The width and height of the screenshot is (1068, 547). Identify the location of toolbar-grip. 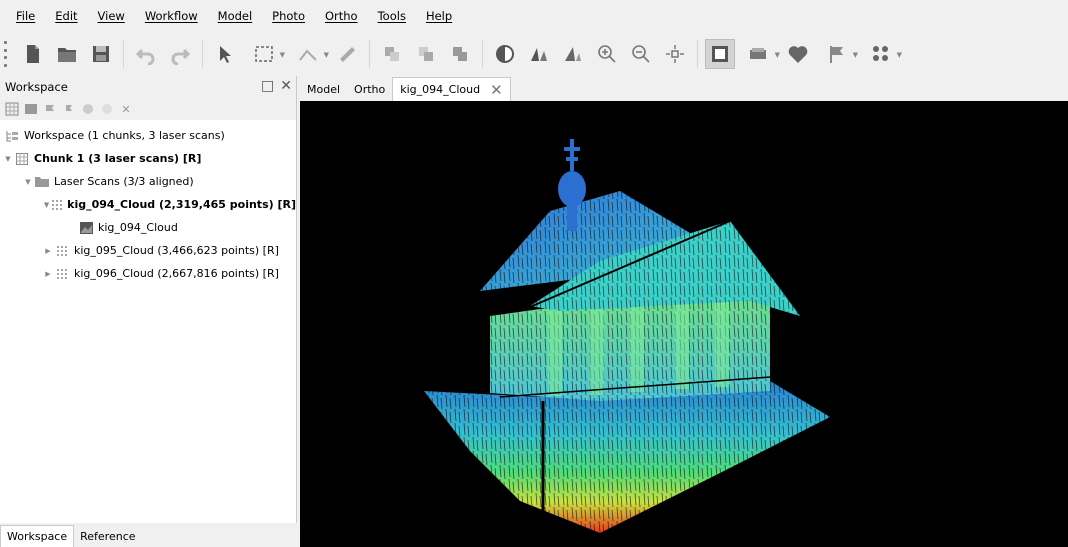
(7, 54).